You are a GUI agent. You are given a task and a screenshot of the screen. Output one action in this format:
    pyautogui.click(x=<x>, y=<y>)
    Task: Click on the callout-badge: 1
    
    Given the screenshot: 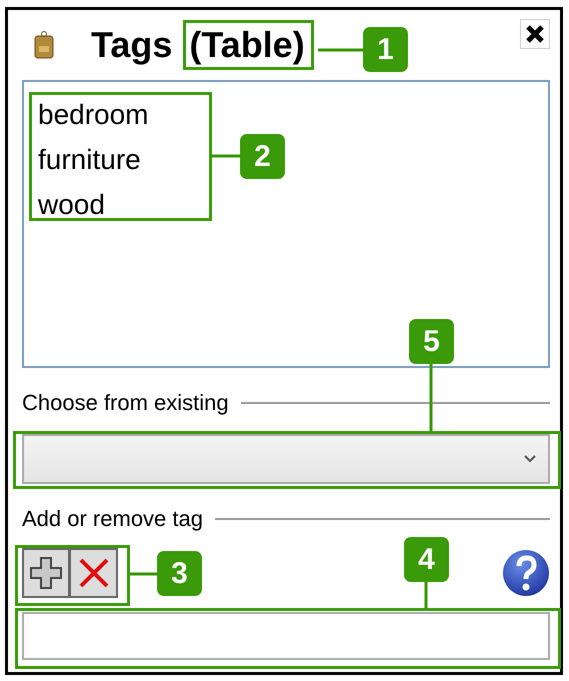 What is the action you would take?
    pyautogui.click(x=385, y=49)
    